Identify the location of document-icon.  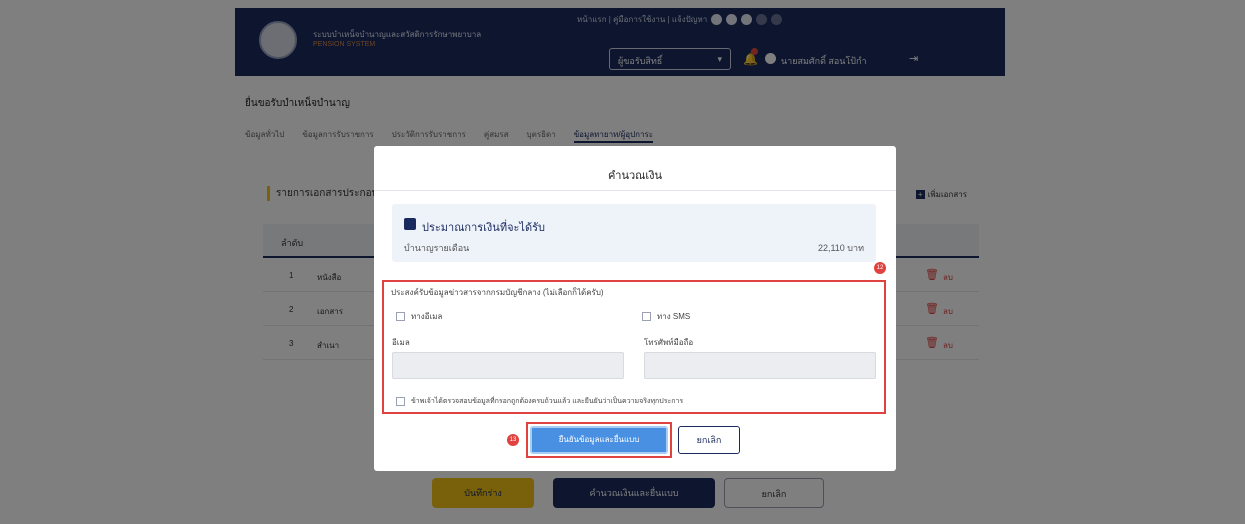
(410, 224).